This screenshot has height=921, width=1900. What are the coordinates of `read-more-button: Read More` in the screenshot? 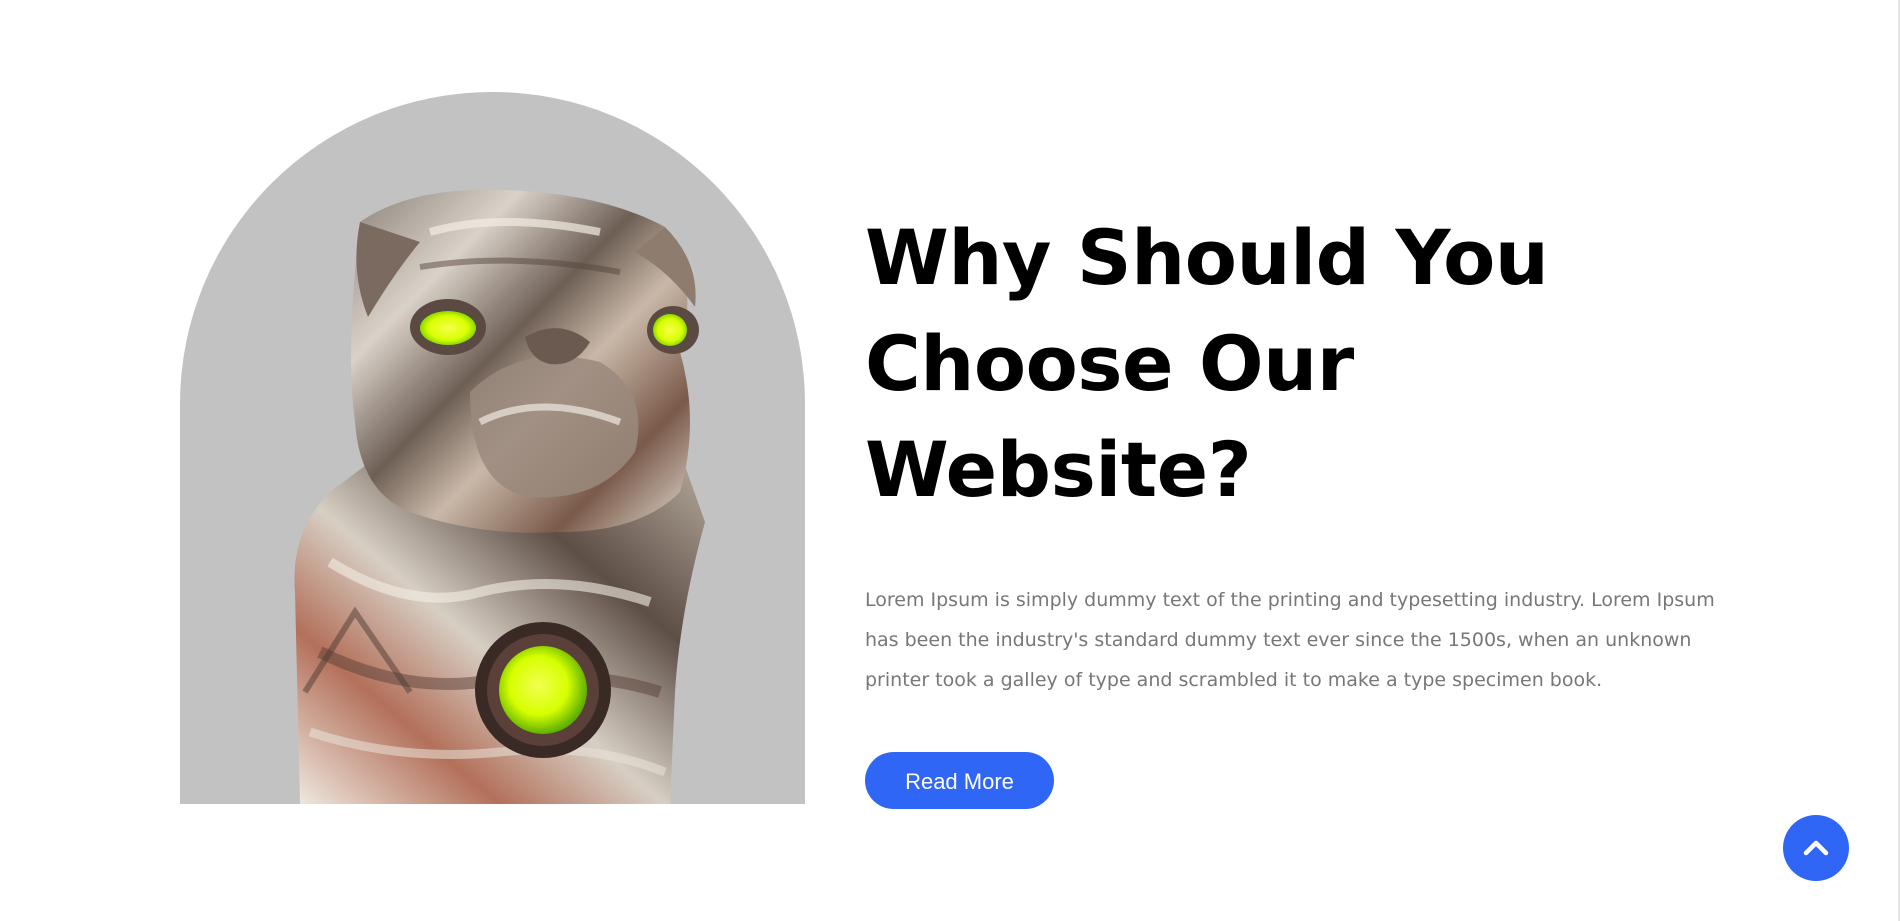 It's located at (959, 780).